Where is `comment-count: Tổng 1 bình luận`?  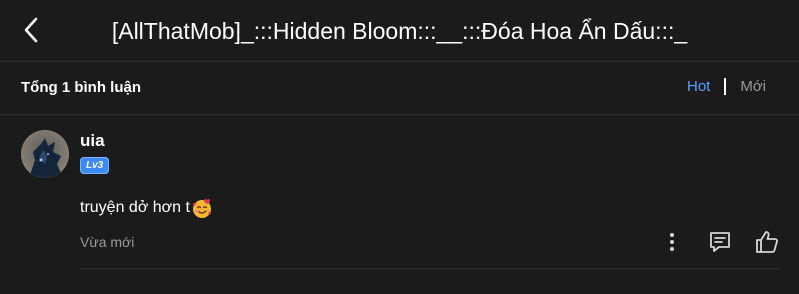
comment-count: Tổng 1 bình luận is located at coordinates (81, 87).